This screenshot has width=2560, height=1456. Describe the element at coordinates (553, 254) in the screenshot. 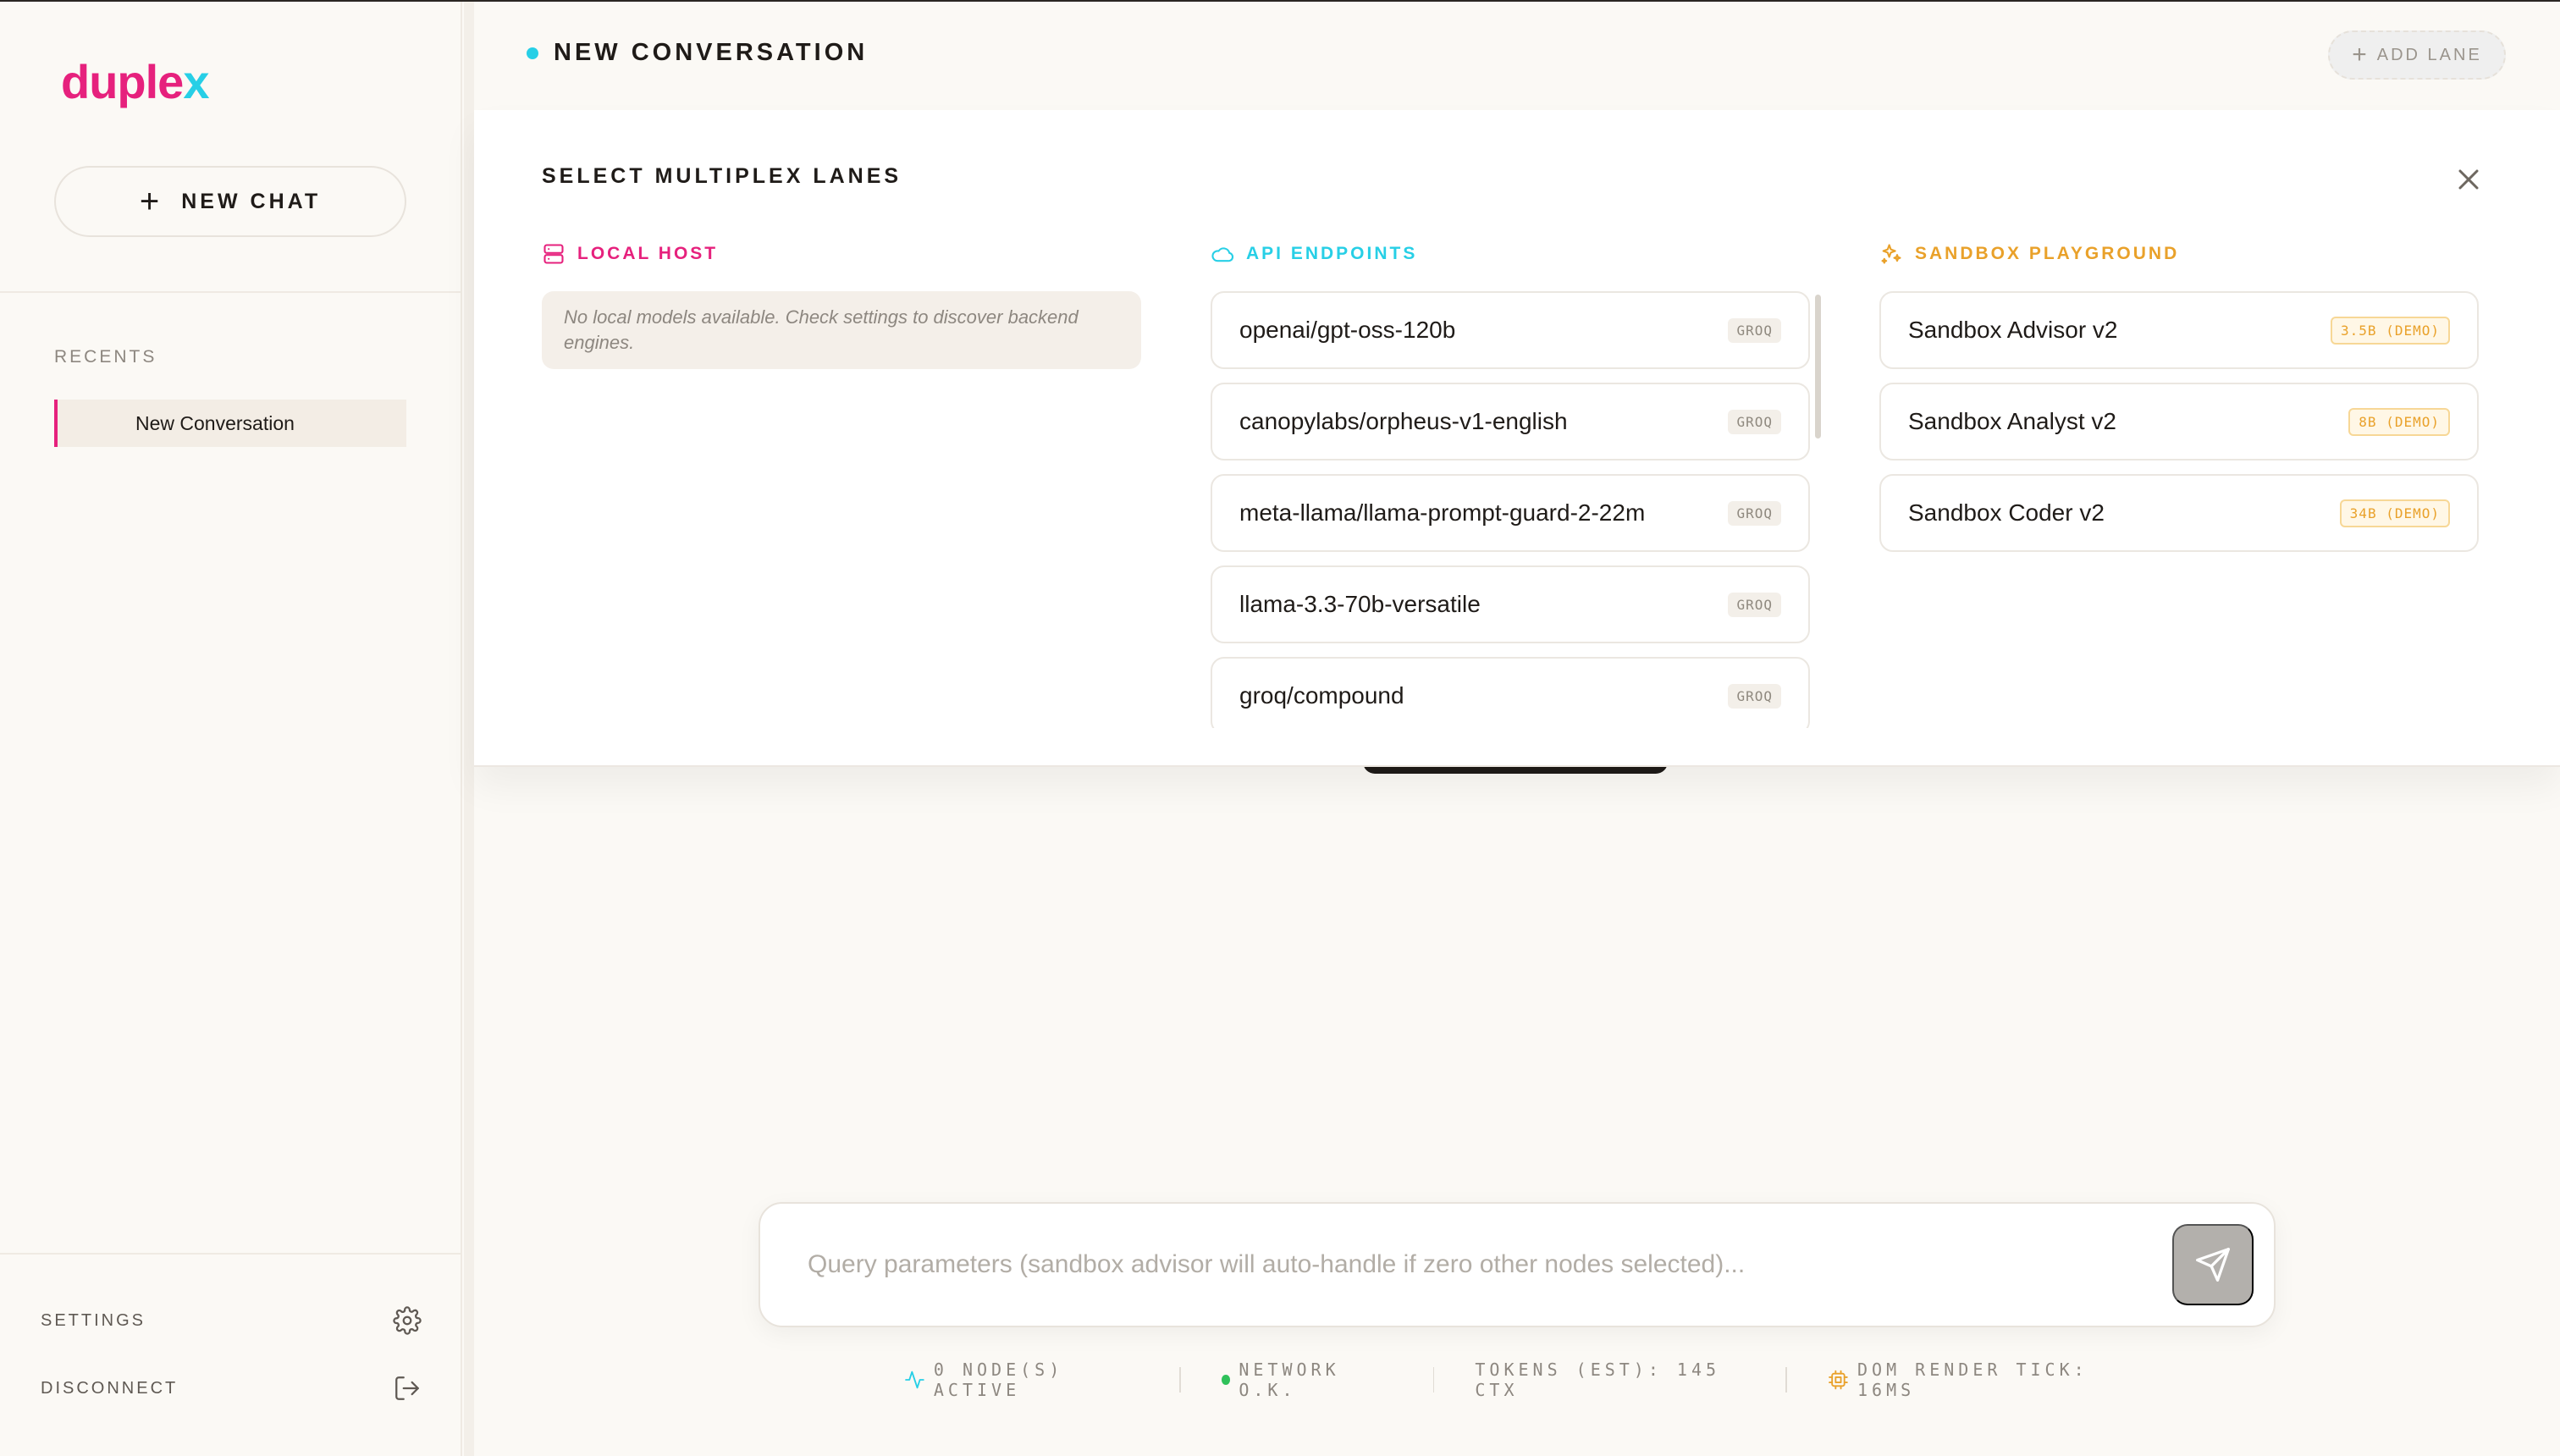

I see `server-icon` at that location.